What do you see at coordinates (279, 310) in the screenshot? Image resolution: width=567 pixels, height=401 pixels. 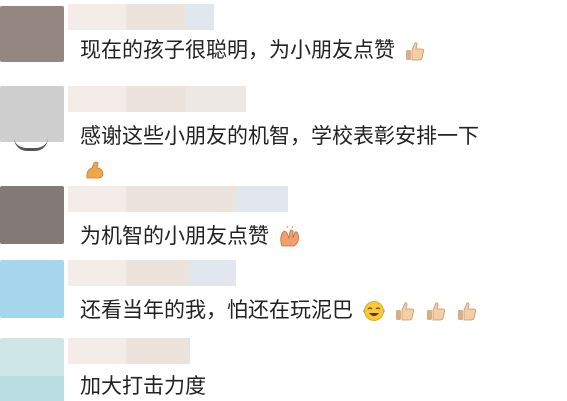 I see `comment-text: 还看当年的我，怕还在玩泥巴` at bounding box center [279, 310].